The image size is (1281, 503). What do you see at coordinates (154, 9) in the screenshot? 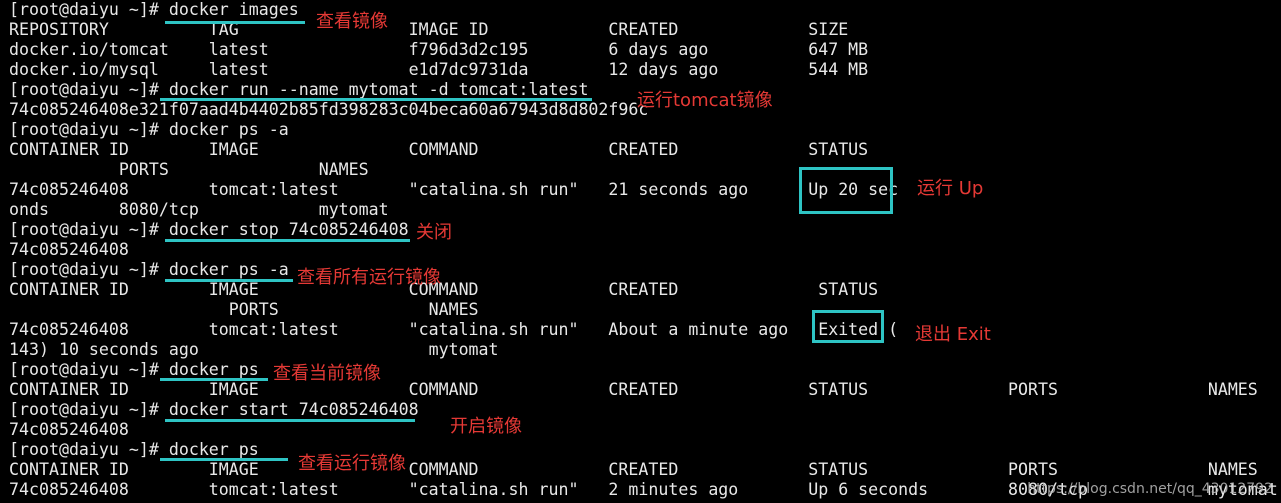
I see `terminal-line: [root@daiyu ~]# docker images` at bounding box center [154, 9].